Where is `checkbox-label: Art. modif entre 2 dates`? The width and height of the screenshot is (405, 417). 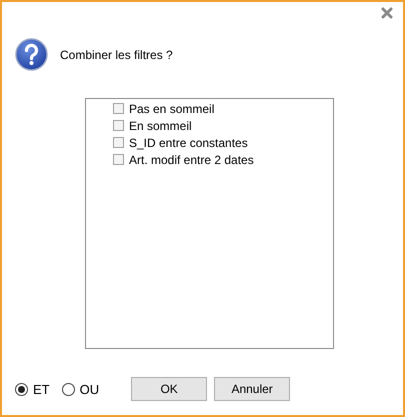
checkbox-label: Art. modif entre 2 dates is located at coordinates (191, 159).